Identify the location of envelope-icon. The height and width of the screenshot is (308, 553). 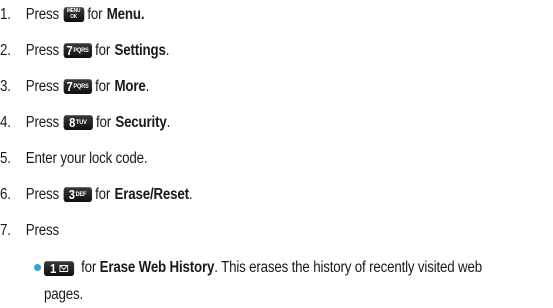
(64, 268).